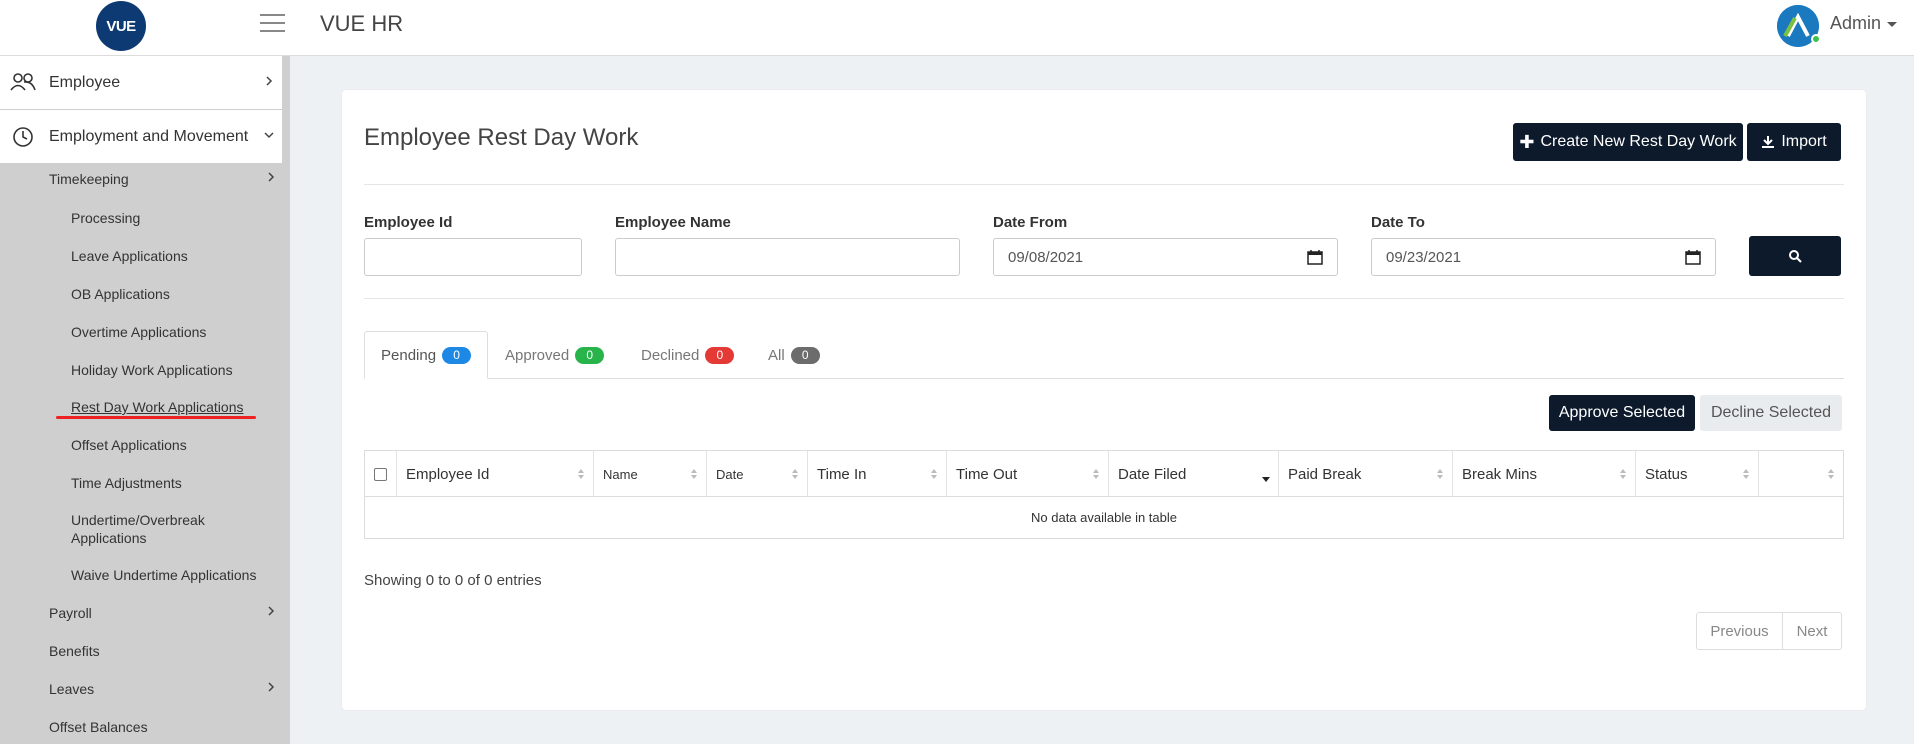 The height and width of the screenshot is (744, 1914). Describe the element at coordinates (1500, 474) in the screenshot. I see `column-label: Break Mins` at that location.